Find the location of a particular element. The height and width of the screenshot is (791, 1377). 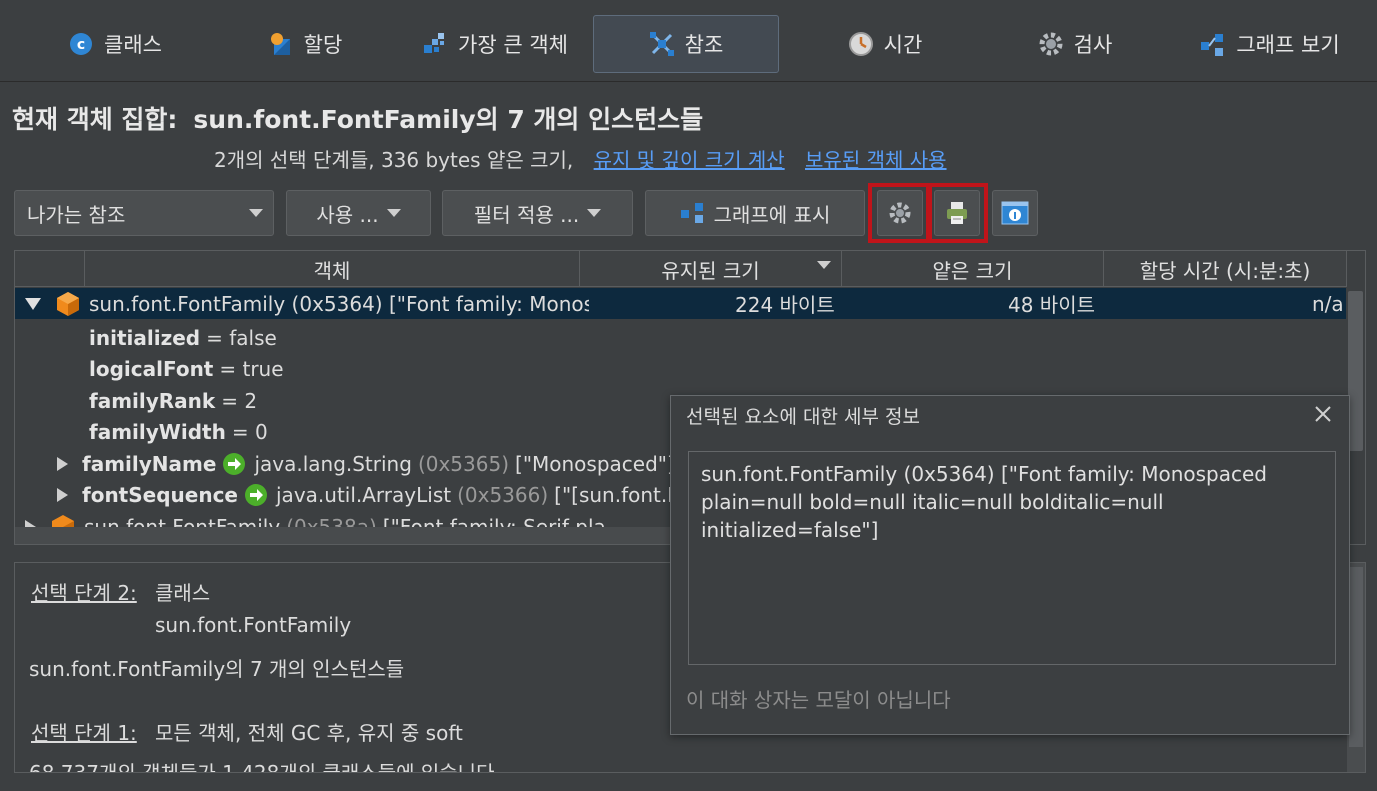

page-title: 현재 객체 집합: sun.font.FontFamily의 7 개의 인스턴스들 is located at coordinates (357, 118).